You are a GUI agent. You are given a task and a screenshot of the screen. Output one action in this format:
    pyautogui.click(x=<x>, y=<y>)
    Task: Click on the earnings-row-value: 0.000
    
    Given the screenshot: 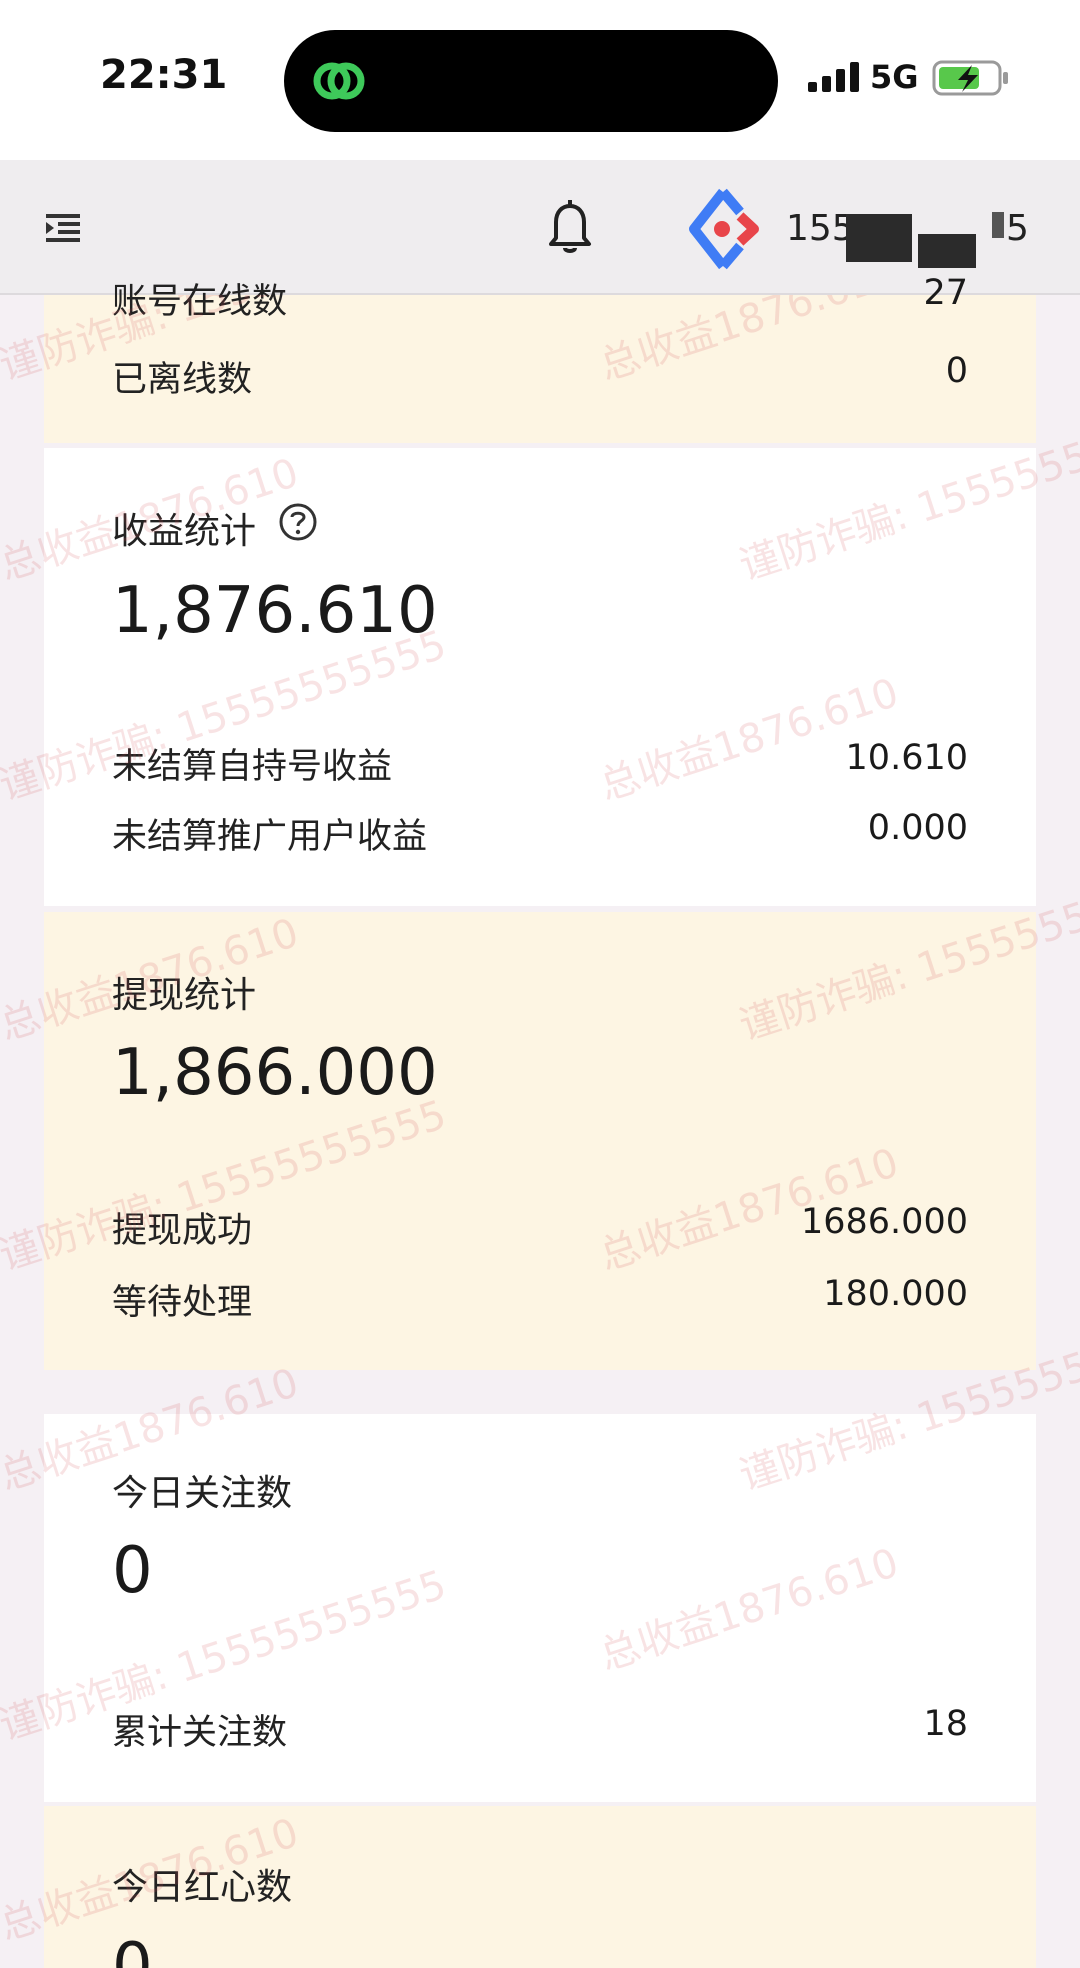 What is the action you would take?
    pyautogui.click(x=917, y=828)
    